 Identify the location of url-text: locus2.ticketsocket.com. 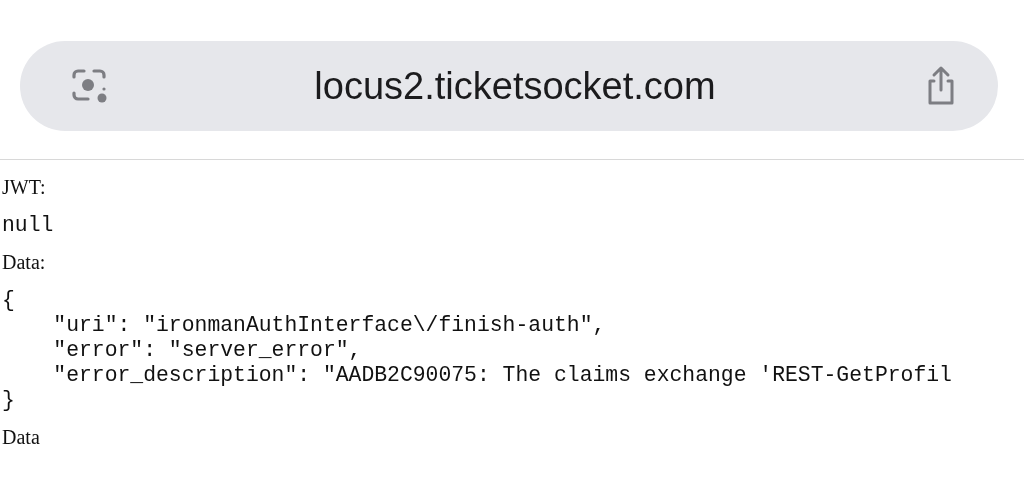
(515, 86).